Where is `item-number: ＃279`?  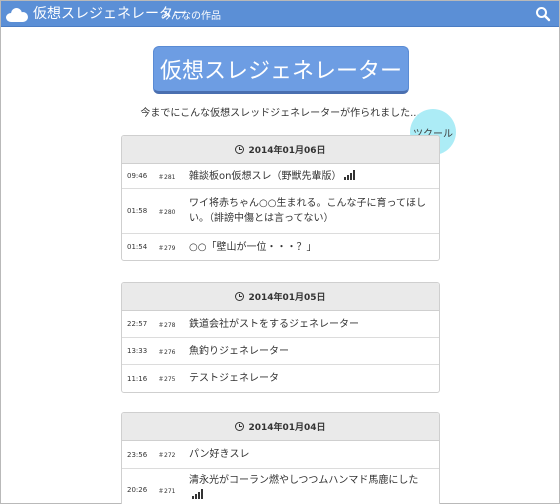
item-number: ＃279 is located at coordinates (167, 248).